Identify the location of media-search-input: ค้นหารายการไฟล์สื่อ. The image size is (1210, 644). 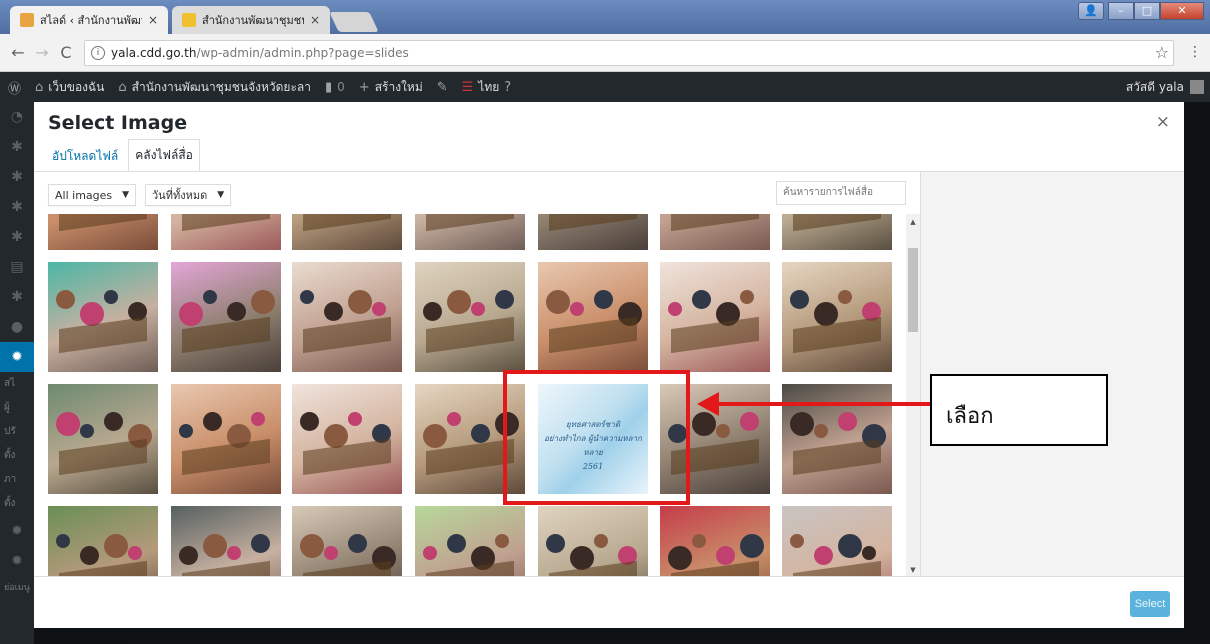
(841, 193).